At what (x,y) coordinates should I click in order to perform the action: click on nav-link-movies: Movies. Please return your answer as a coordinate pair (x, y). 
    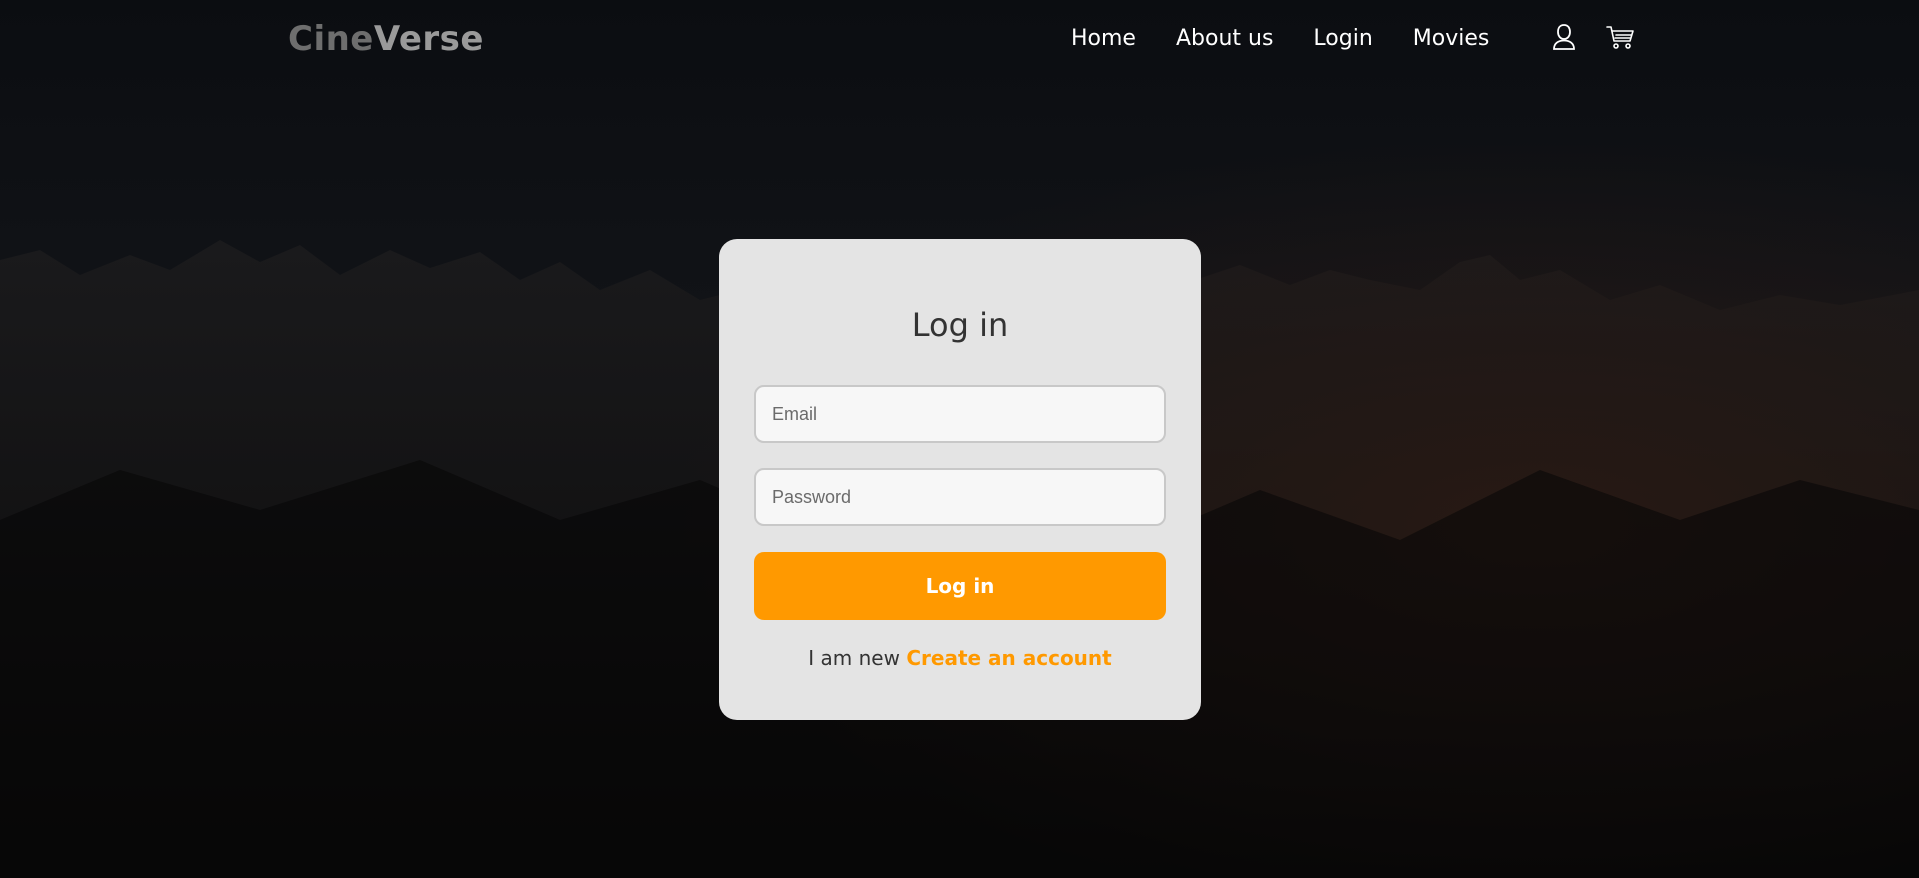
    Looking at the image, I should click on (1451, 39).